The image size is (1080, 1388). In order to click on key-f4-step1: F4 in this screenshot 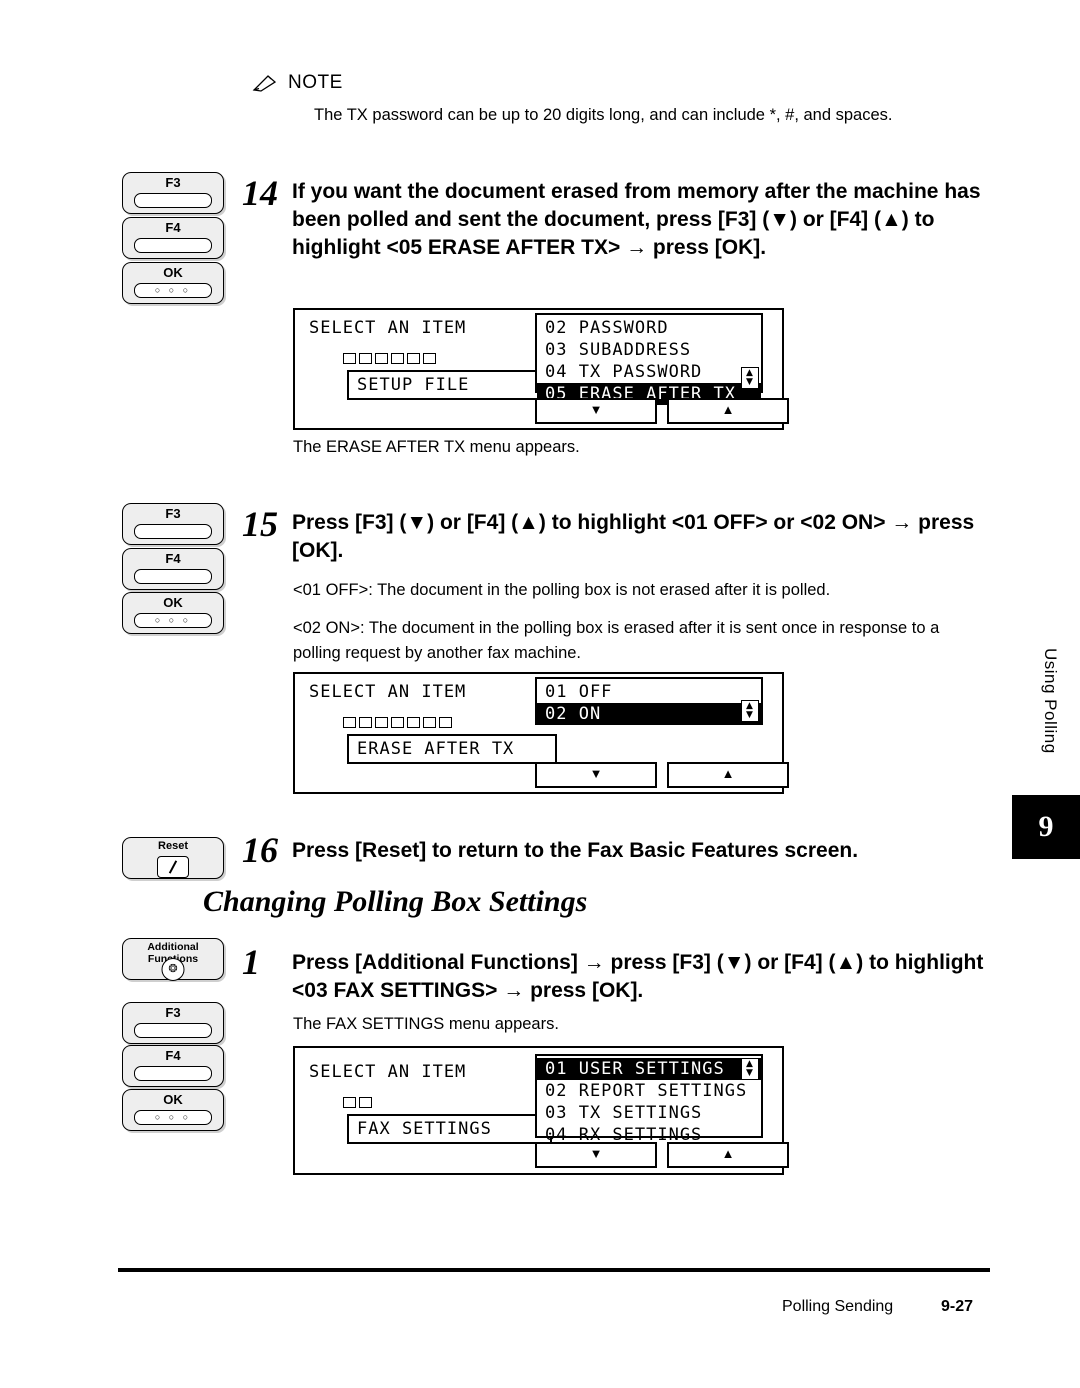, I will do `click(173, 1066)`.